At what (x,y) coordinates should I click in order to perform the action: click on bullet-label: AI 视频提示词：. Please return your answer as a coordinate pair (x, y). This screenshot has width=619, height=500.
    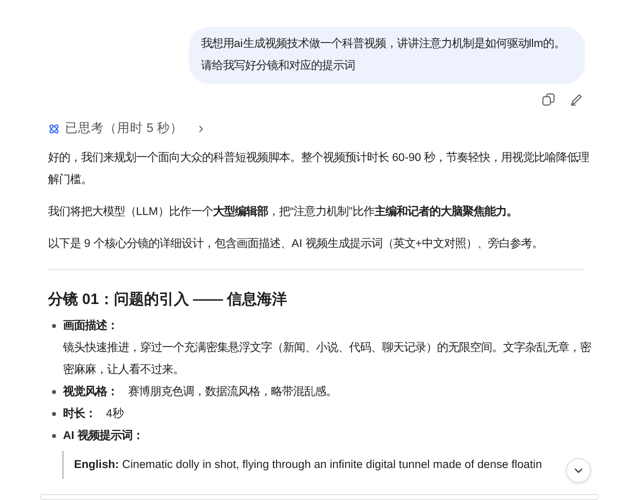
    Looking at the image, I should click on (103, 436).